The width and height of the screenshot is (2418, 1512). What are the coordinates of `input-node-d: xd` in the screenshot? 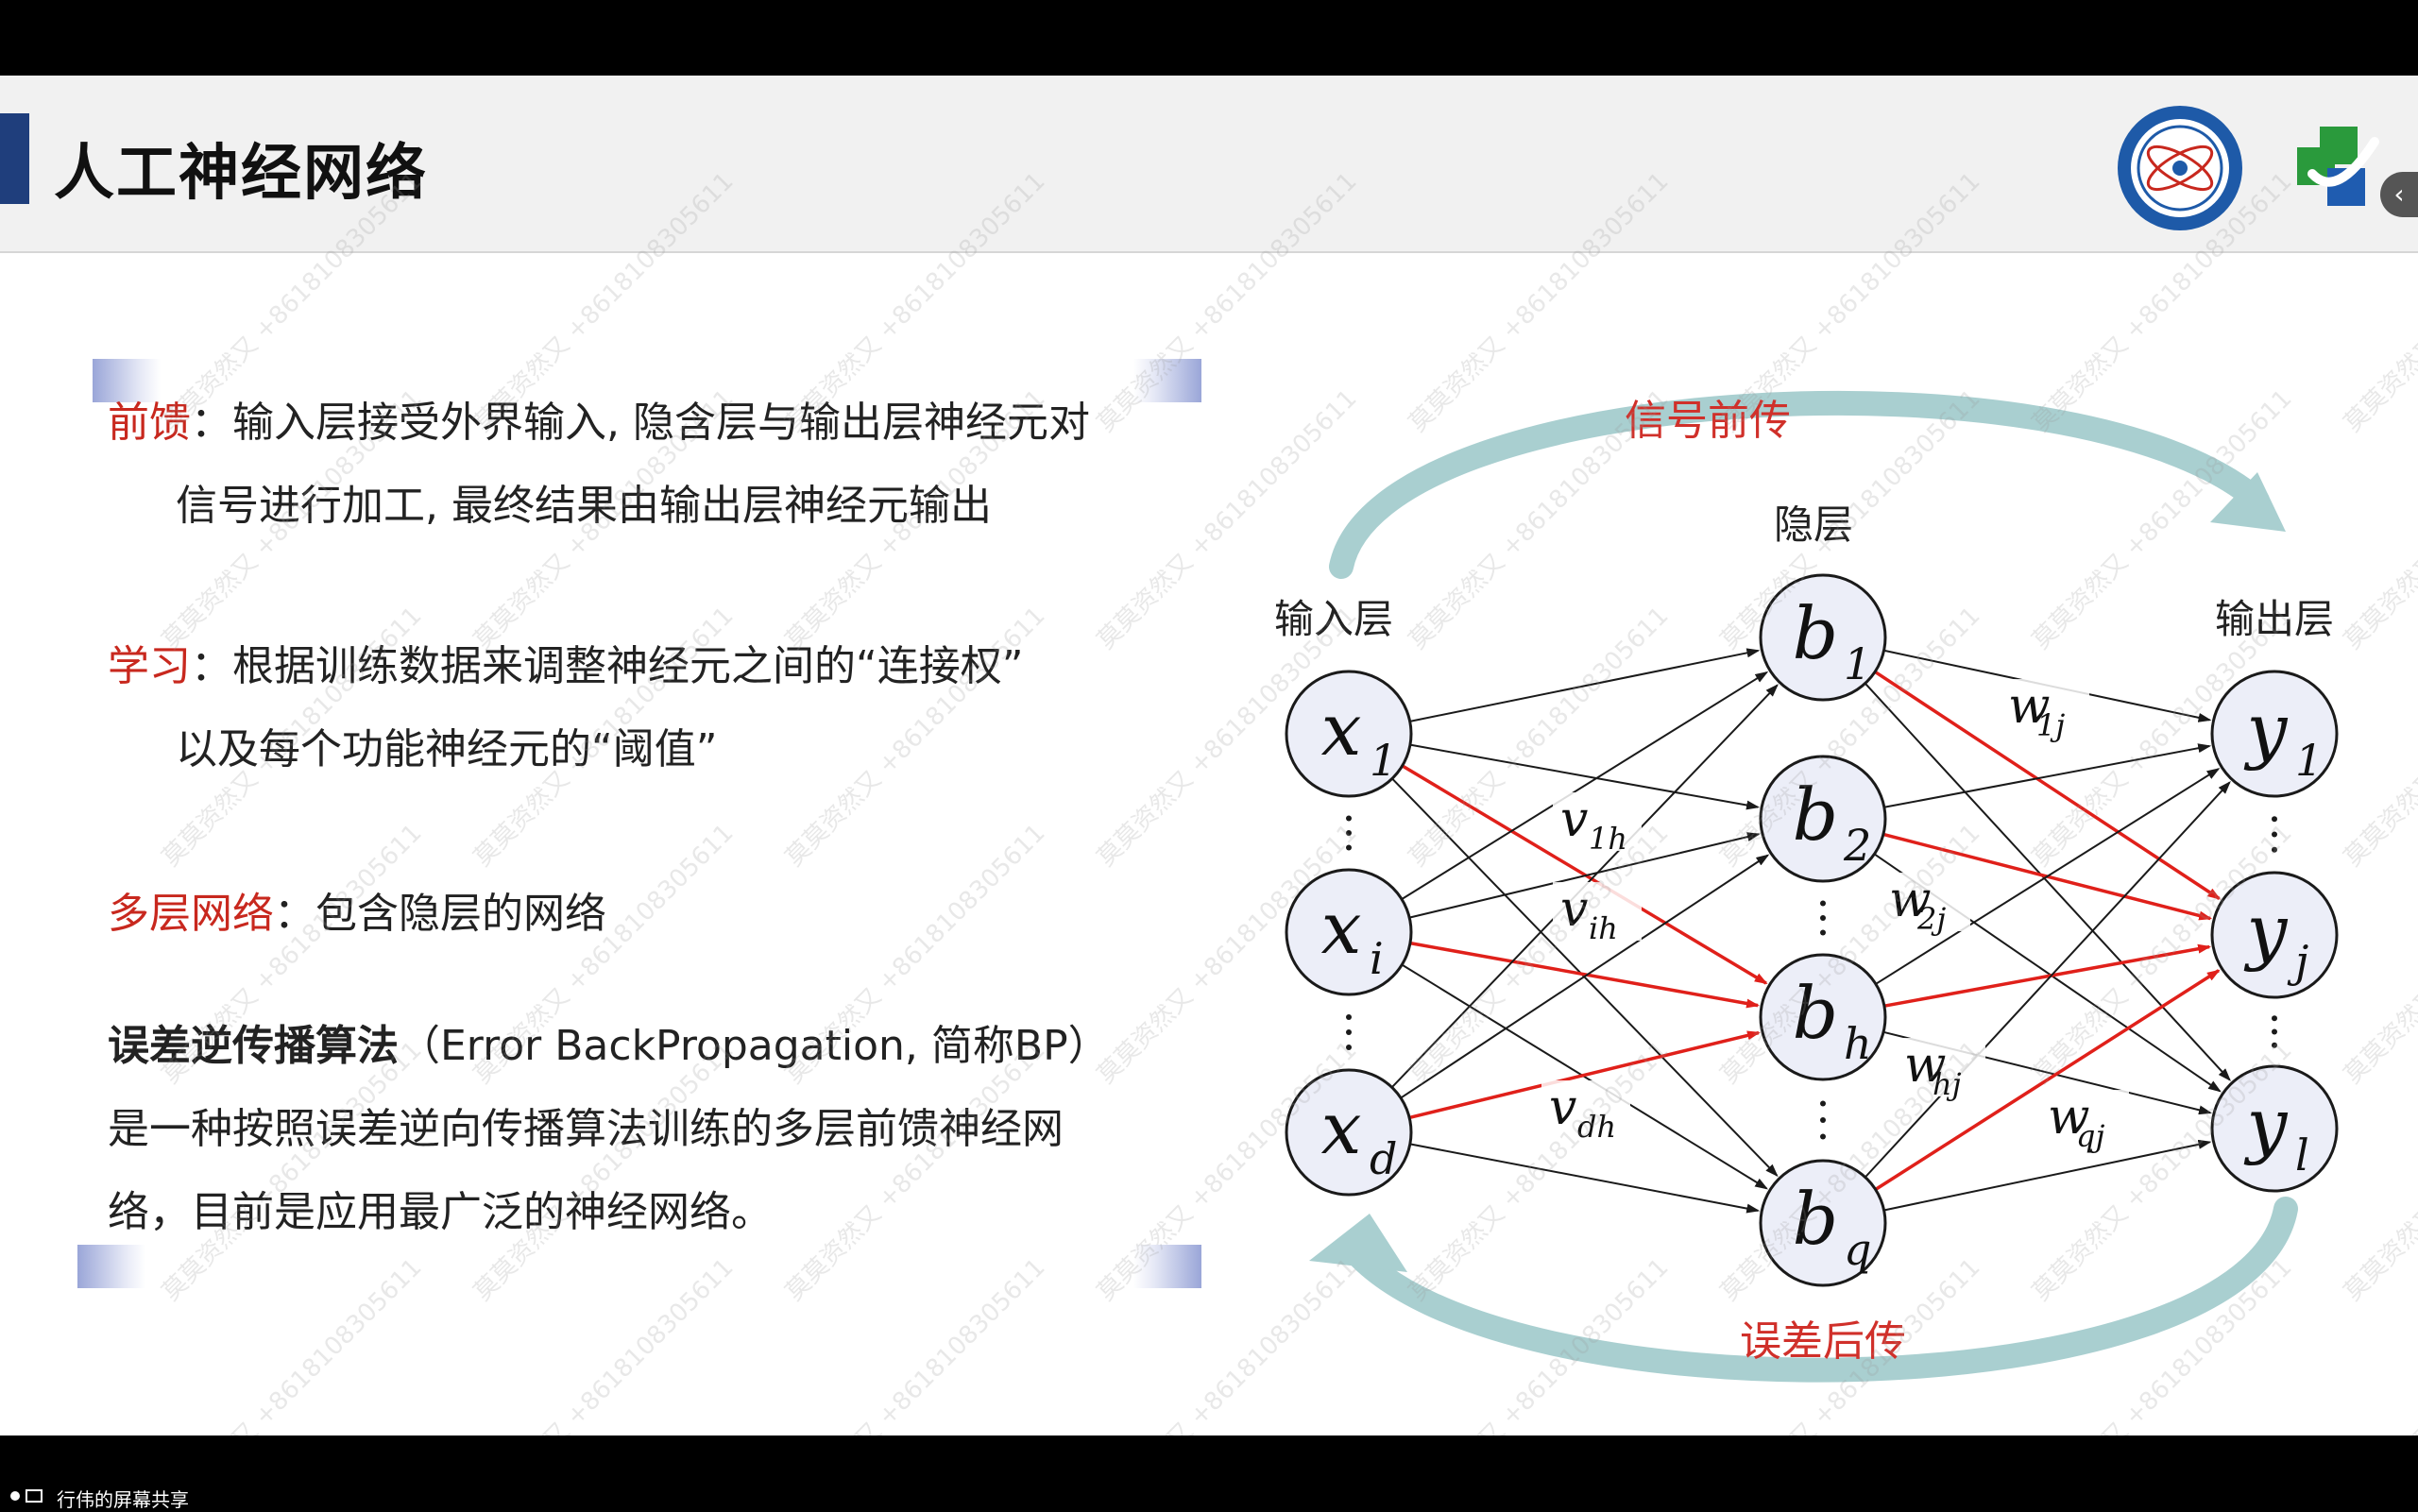 It's located at (1349, 1132).